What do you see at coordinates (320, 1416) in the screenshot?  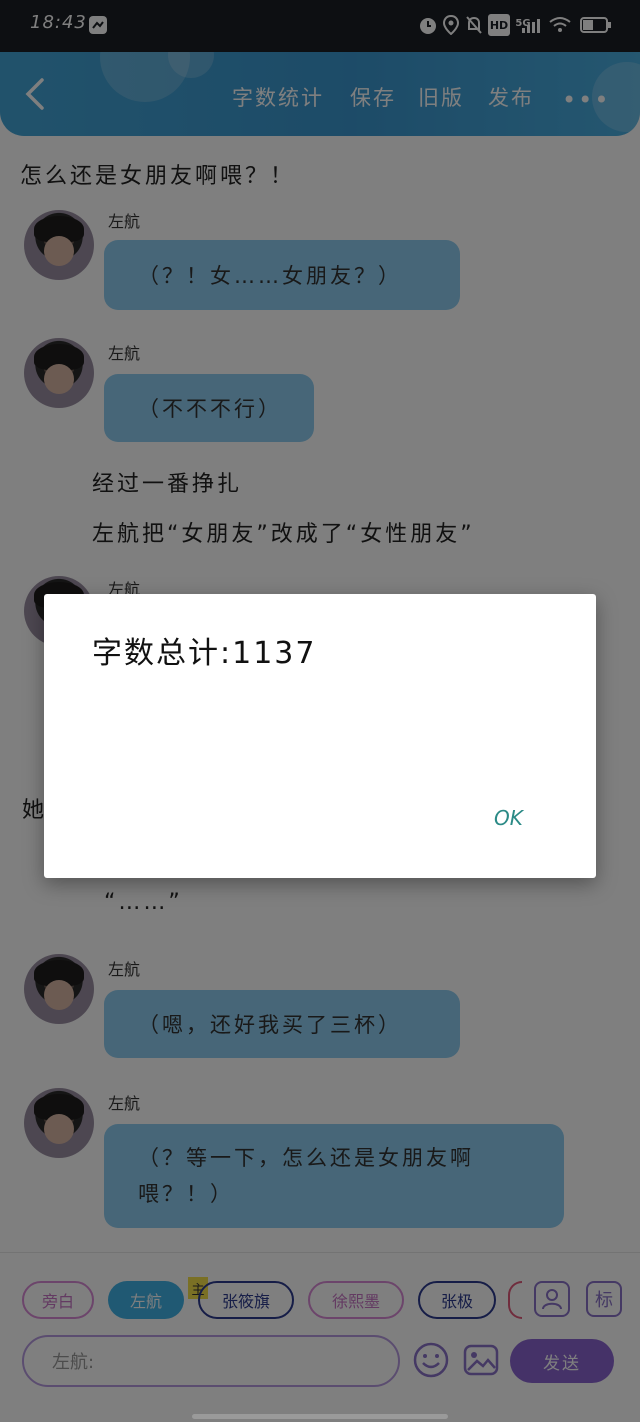 I see `home-indicator` at bounding box center [320, 1416].